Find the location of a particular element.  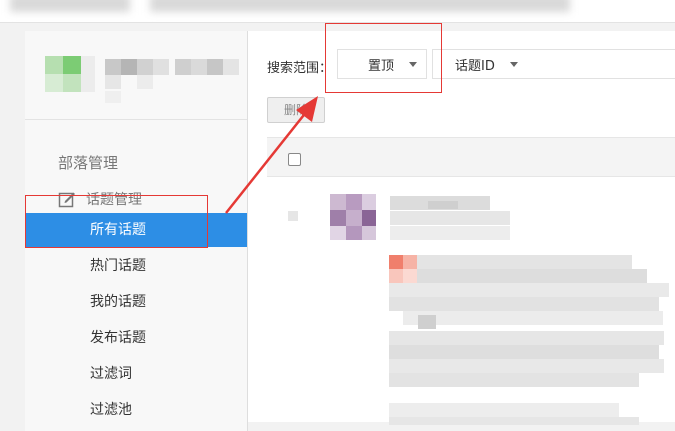

menu-item-publish-topic: 发布话题 is located at coordinates (136, 338).